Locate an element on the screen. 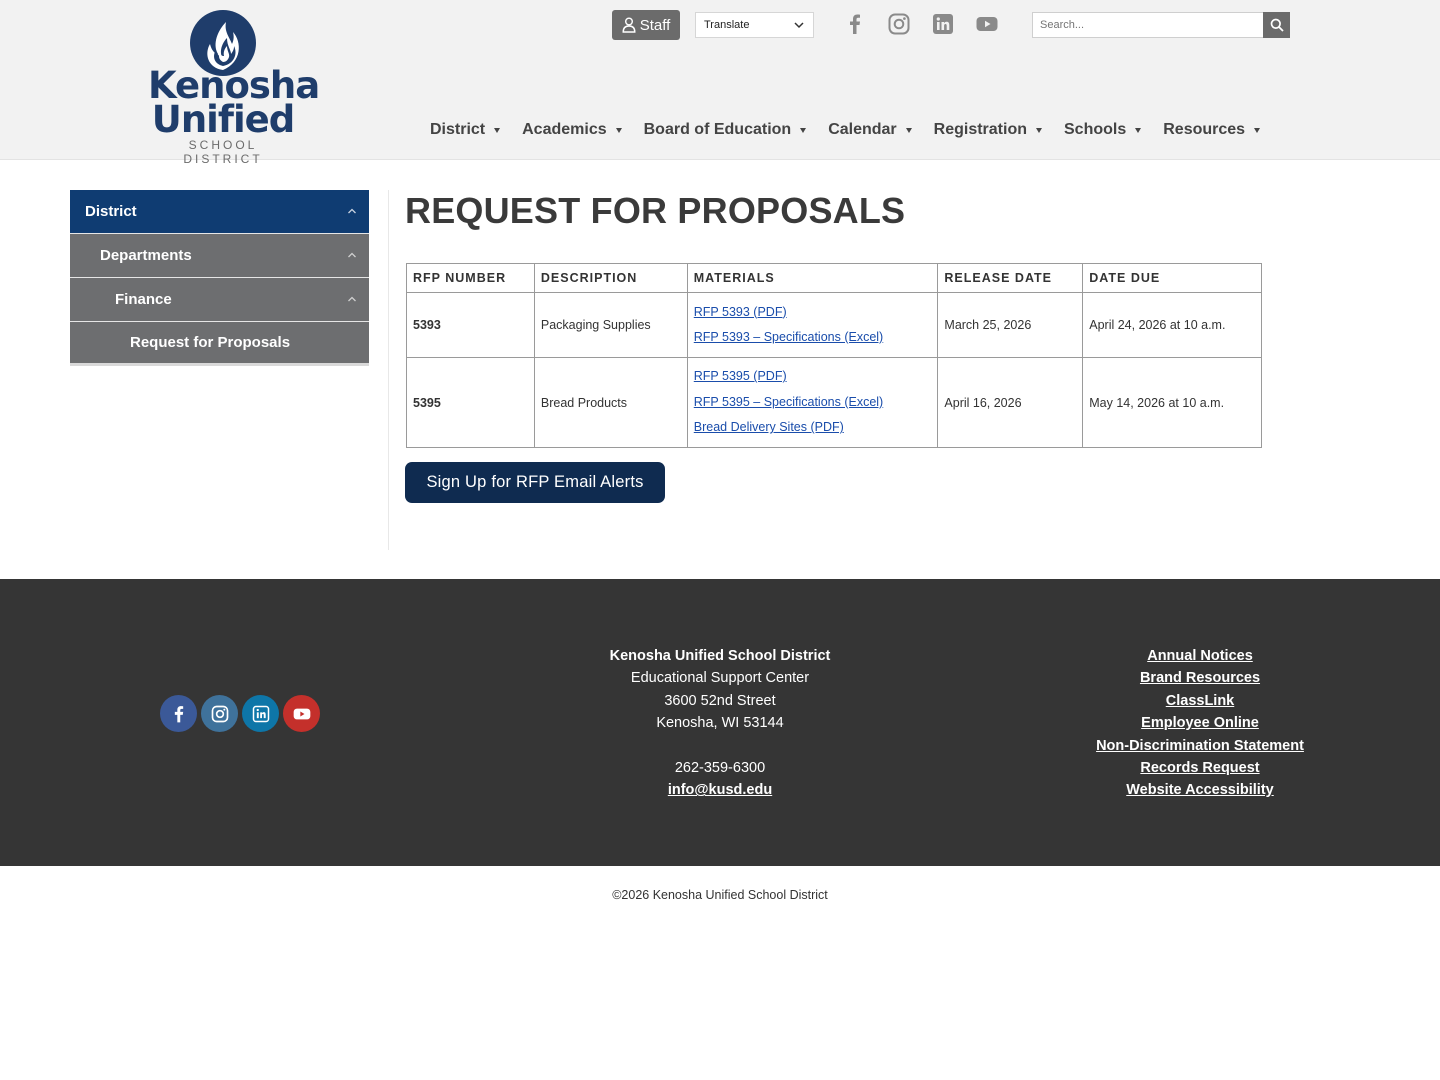 The image size is (1440, 1080). footer-address-line: Educational Support Center is located at coordinates (720, 678).